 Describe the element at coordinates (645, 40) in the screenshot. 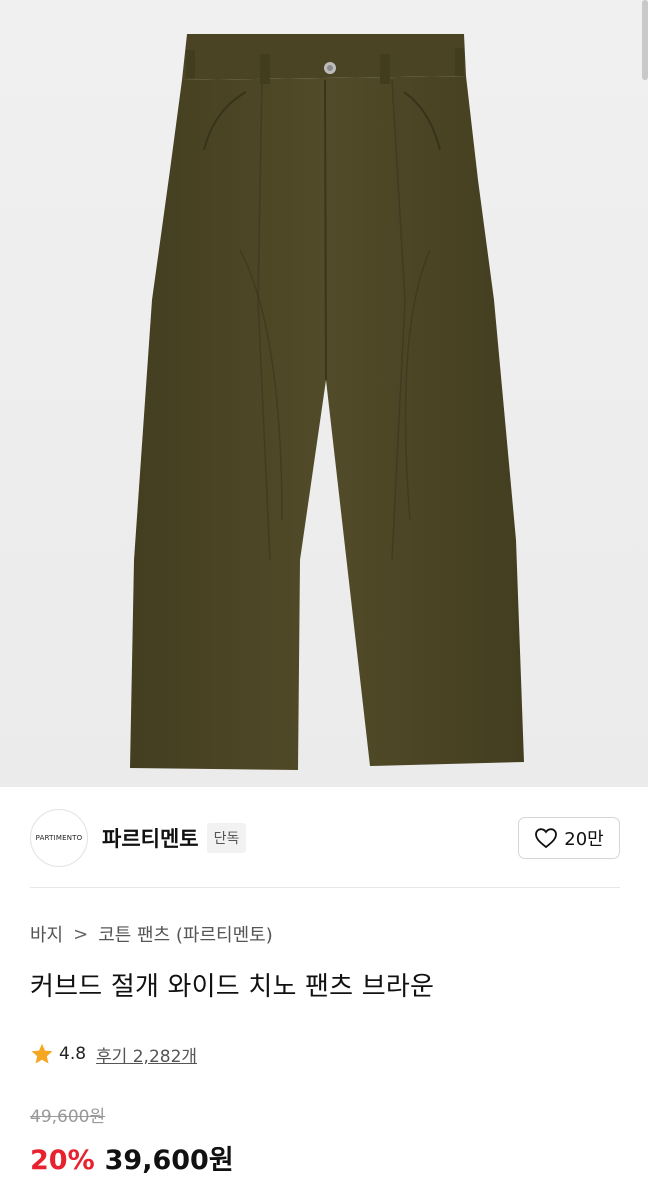

I see `scrollbar` at that location.